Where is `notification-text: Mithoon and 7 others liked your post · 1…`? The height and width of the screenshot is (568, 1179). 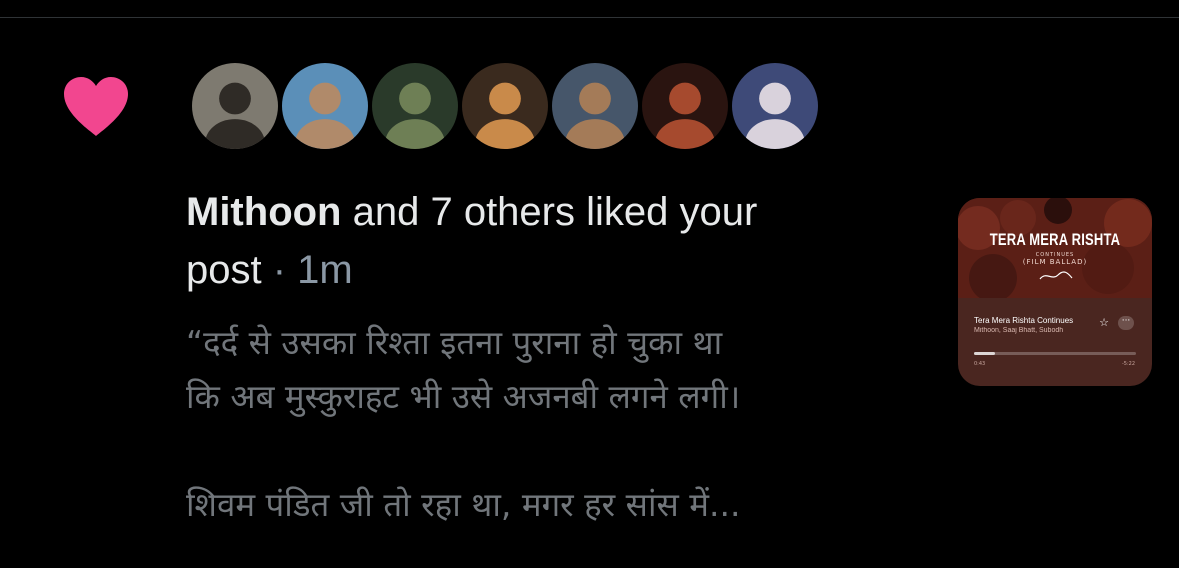
notification-text: Mithoon and 7 others liked your post · 1… is located at coordinates (536, 241).